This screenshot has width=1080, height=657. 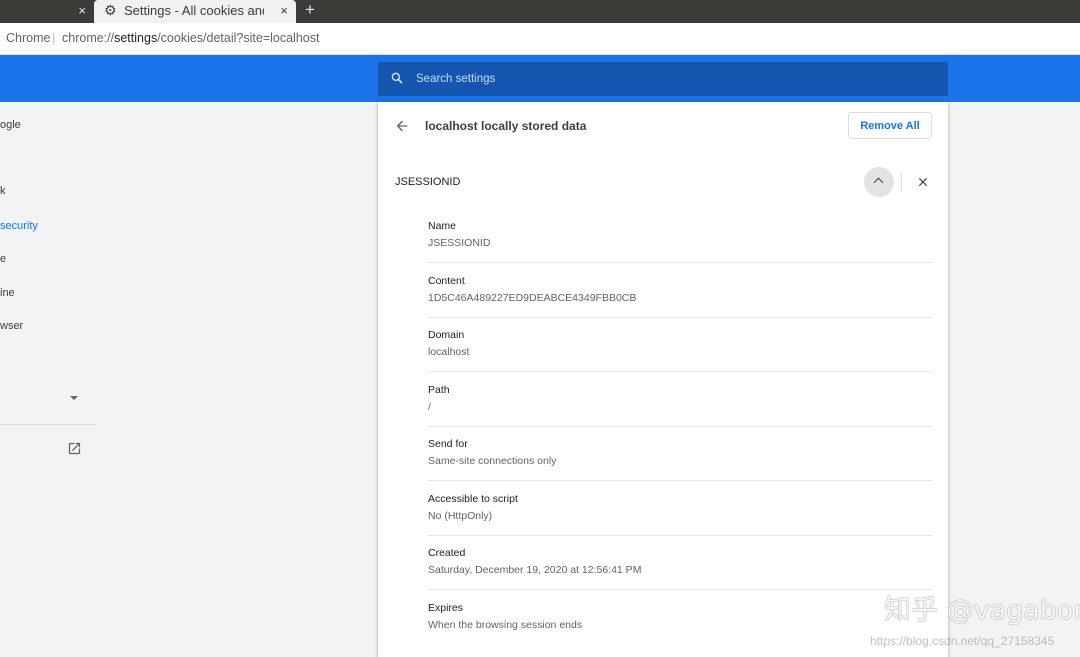 I want to click on detail-label: Content, so click(x=446, y=281).